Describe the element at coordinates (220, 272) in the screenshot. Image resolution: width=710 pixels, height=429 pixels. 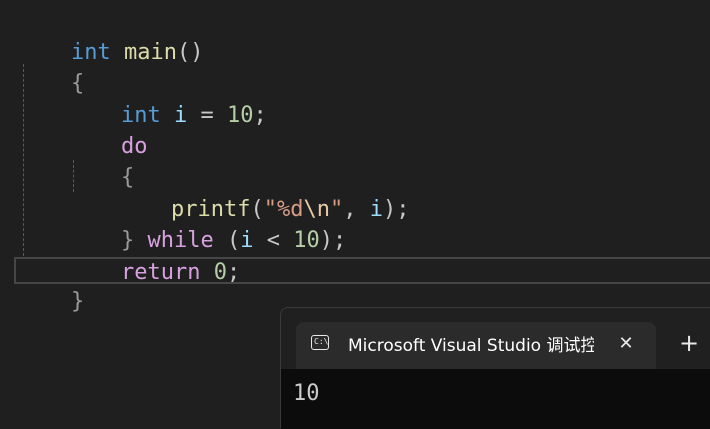
I see `number-literal: 0` at that location.